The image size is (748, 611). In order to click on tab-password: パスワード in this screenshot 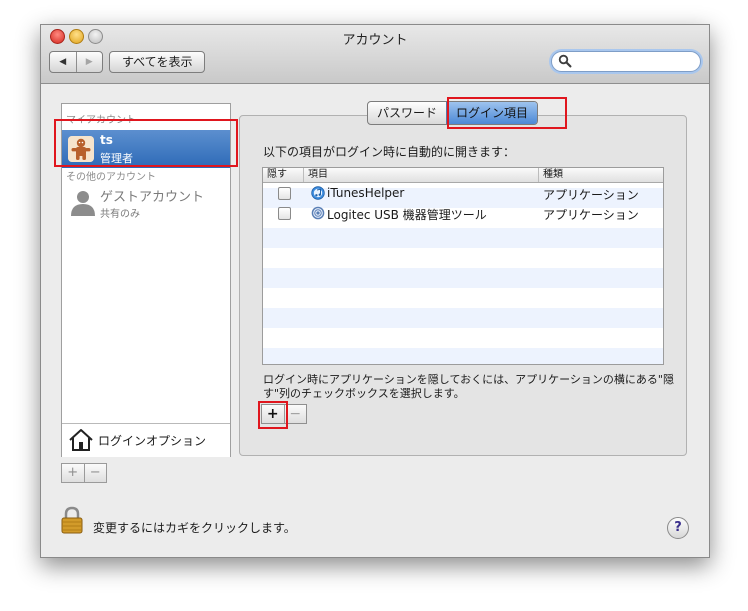, I will do `click(407, 113)`.